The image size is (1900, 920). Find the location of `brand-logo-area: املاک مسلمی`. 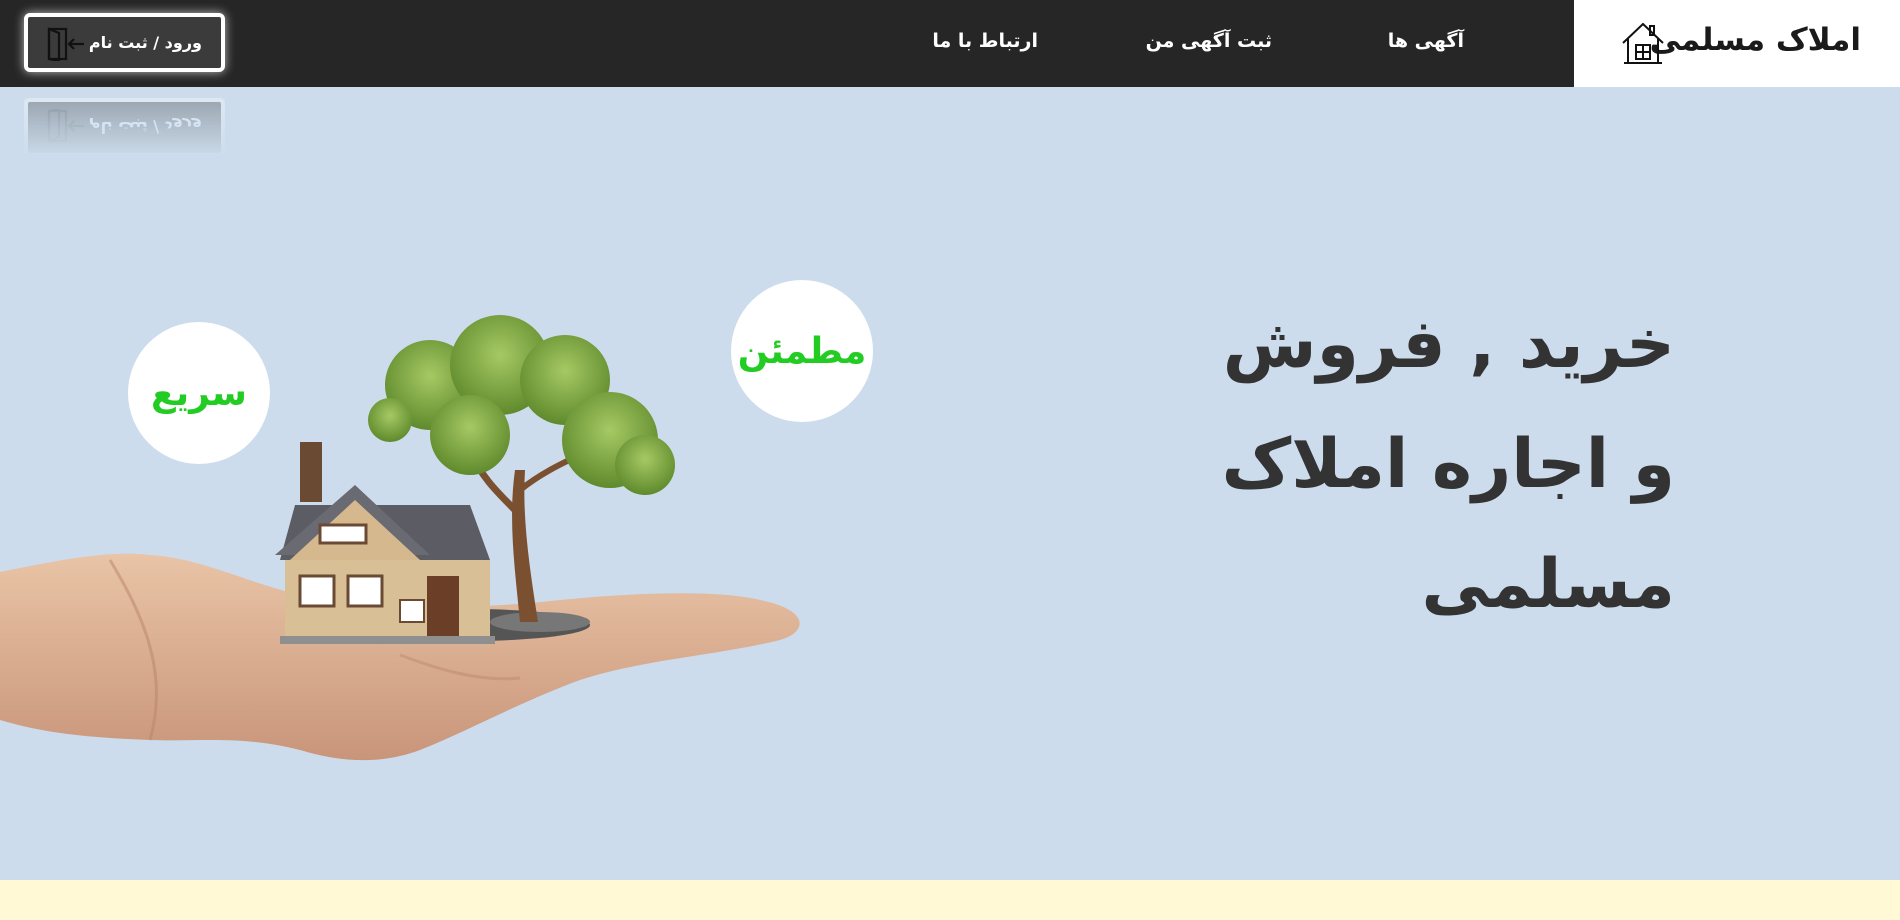

brand-logo-area: املاک مسلمی is located at coordinates (1737, 43).